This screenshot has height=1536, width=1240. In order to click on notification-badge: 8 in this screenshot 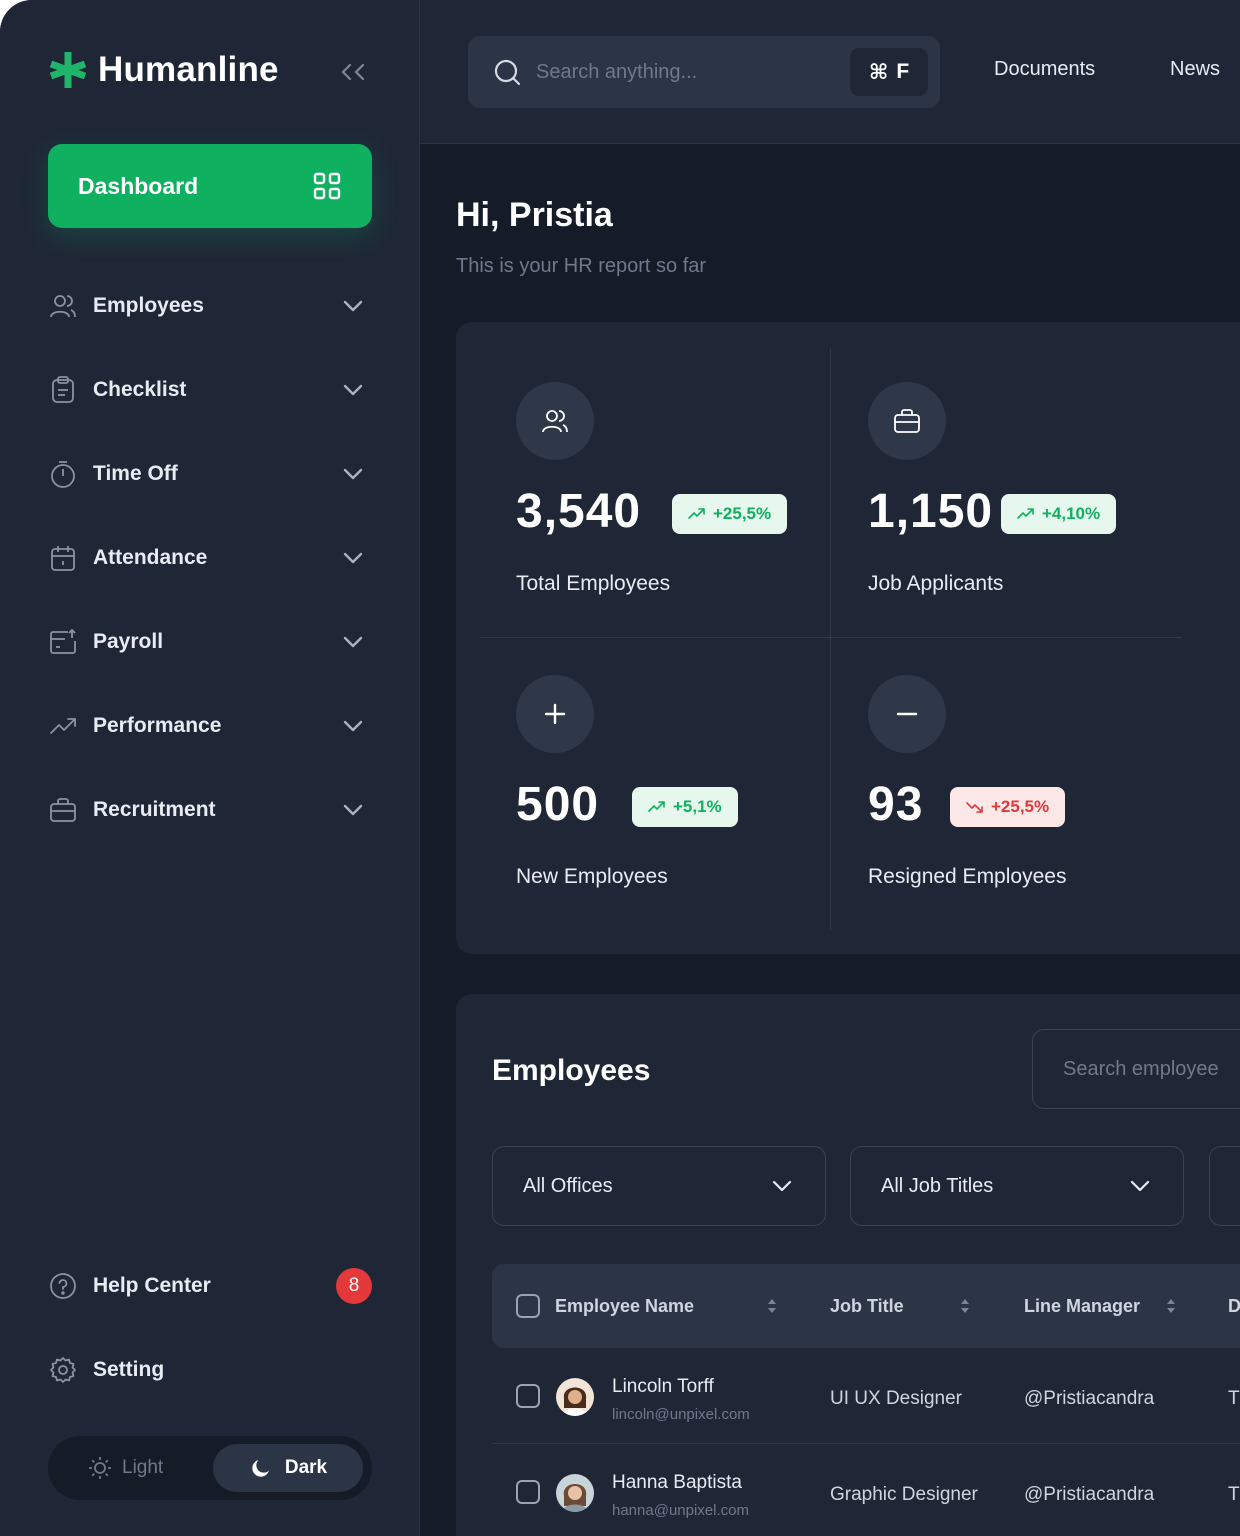, I will do `click(354, 1286)`.